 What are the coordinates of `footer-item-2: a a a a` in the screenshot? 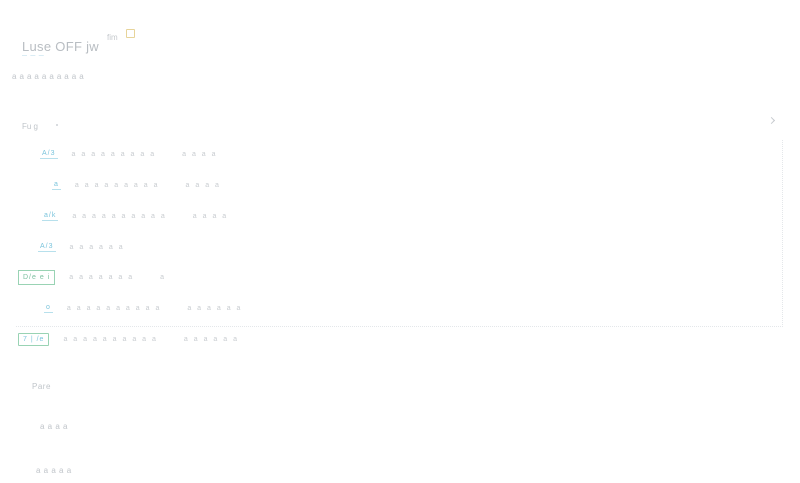 It's located at (54, 426).